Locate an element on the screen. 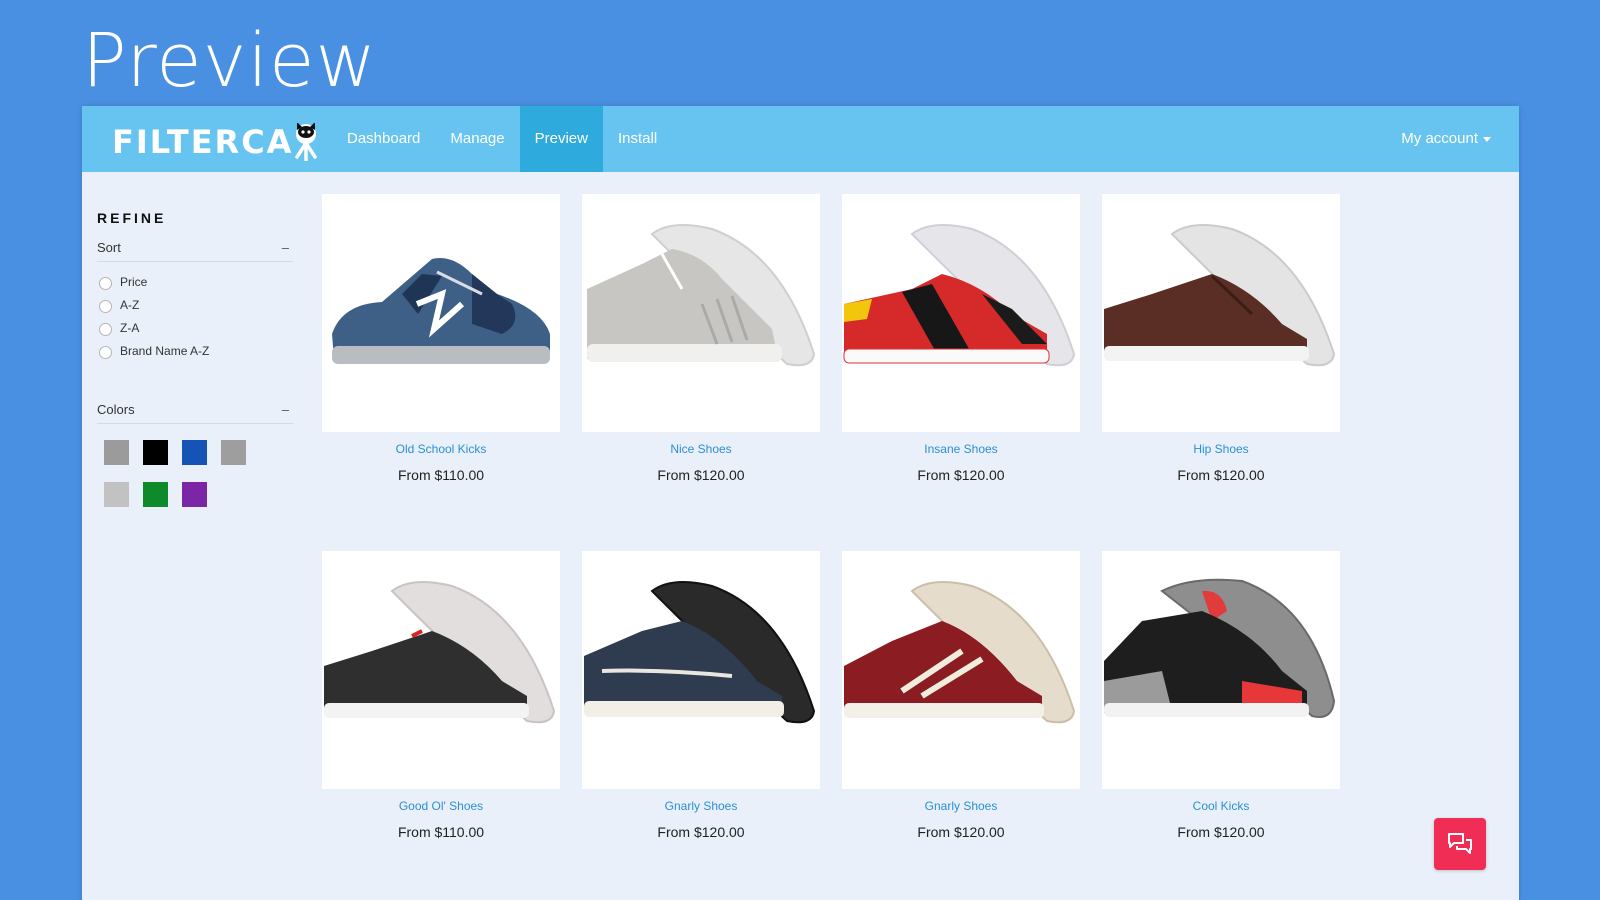 This screenshot has height=900, width=1600. sort-option-label: Price is located at coordinates (134, 281).